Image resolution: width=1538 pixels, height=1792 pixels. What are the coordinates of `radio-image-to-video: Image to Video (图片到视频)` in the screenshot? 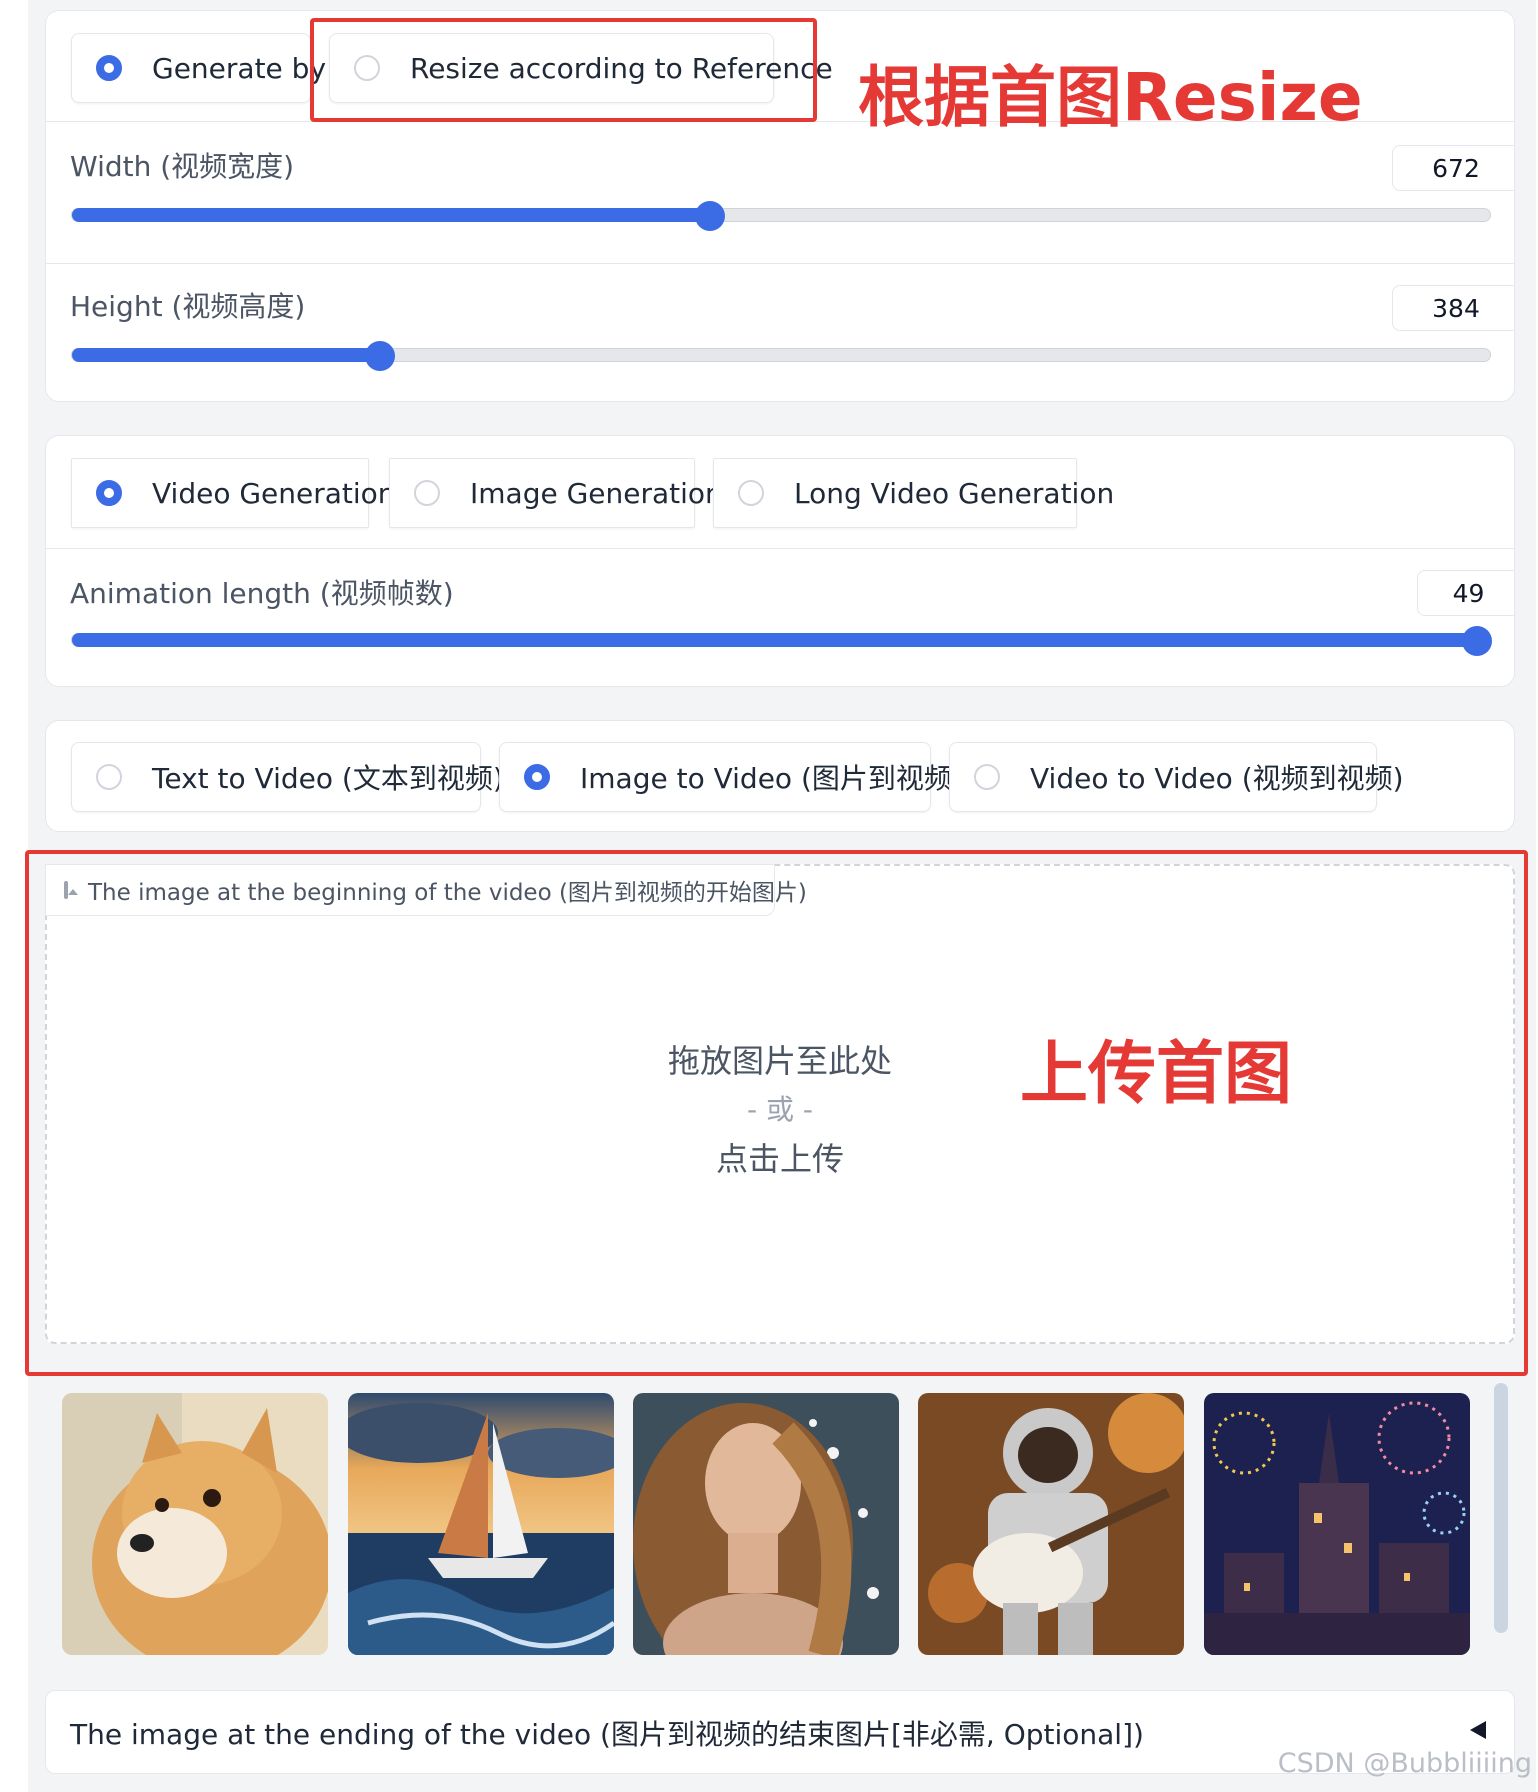 It's located at (731, 777).